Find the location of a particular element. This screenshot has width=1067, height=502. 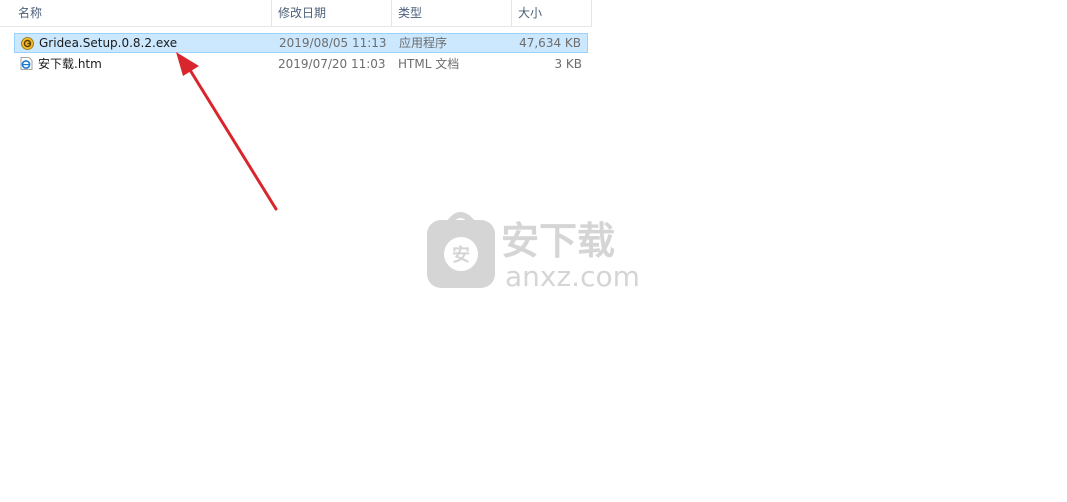

svg-text: 安 is located at coordinates (461, 255).